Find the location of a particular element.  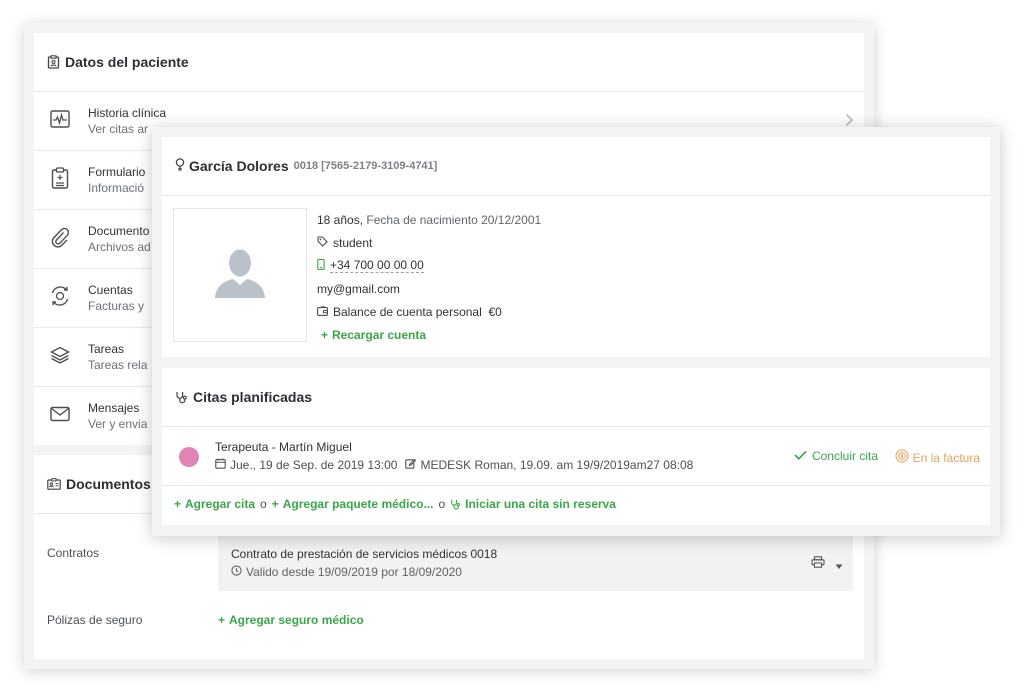

clock-icon is located at coordinates (238, 572).